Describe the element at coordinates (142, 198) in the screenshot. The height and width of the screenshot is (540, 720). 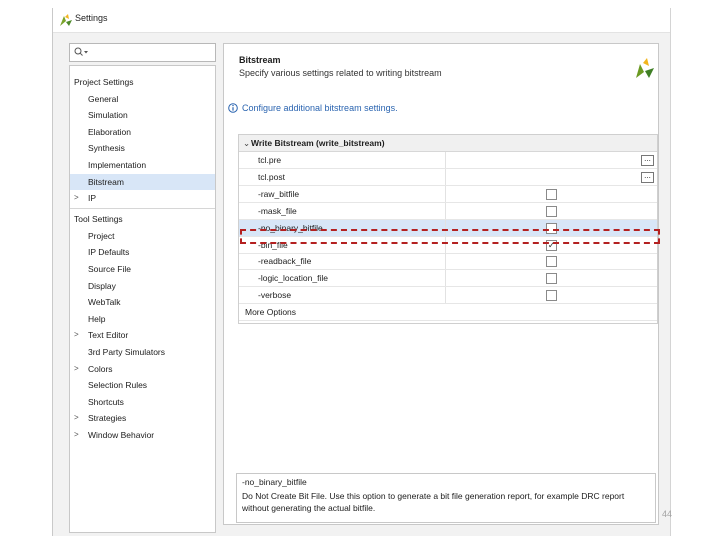
I see `tree-item-ip: > IP` at that location.